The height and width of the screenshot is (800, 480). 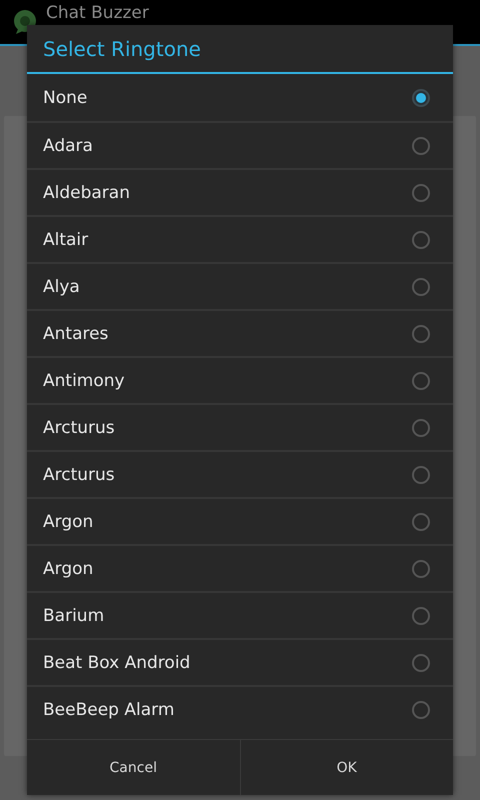 What do you see at coordinates (240, 708) in the screenshot?
I see `ringtone-option: BeeBeep Alarm` at bounding box center [240, 708].